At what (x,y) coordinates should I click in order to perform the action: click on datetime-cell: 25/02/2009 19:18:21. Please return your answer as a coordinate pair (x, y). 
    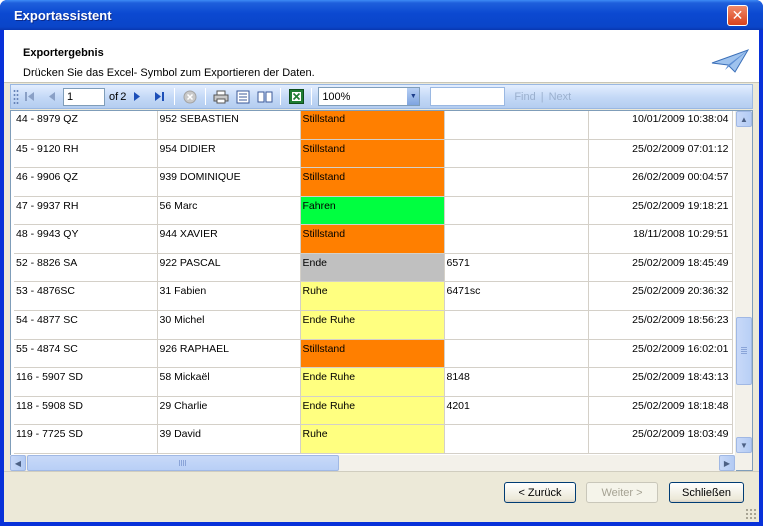
    Looking at the image, I should click on (660, 211).